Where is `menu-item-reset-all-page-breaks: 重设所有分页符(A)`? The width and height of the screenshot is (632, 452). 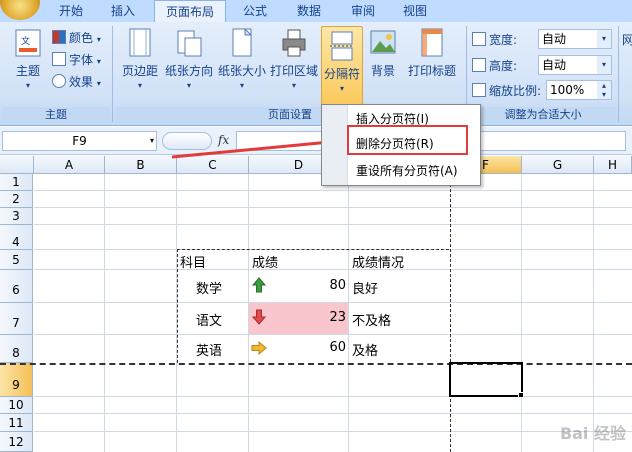
menu-item-reset-all-page-breaks: 重设所有分页符(A) is located at coordinates (407, 171).